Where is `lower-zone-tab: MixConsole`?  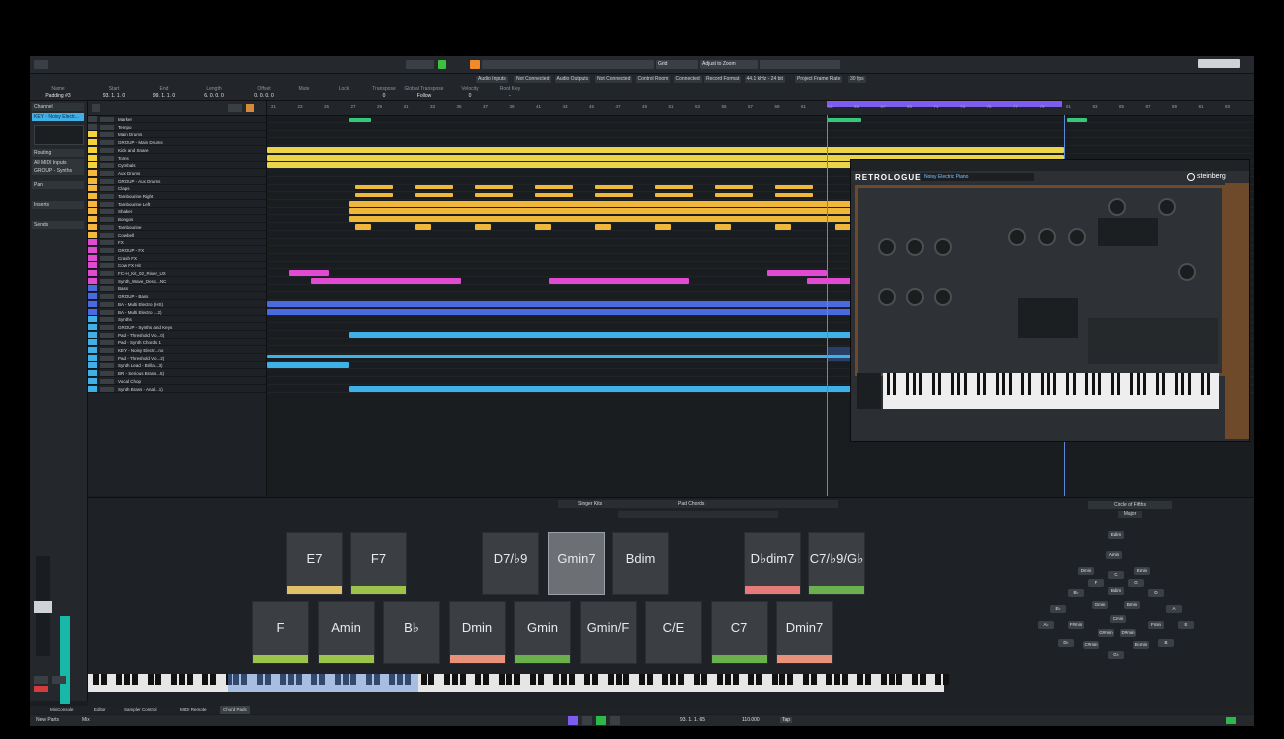 lower-zone-tab: MixConsole is located at coordinates (62, 710).